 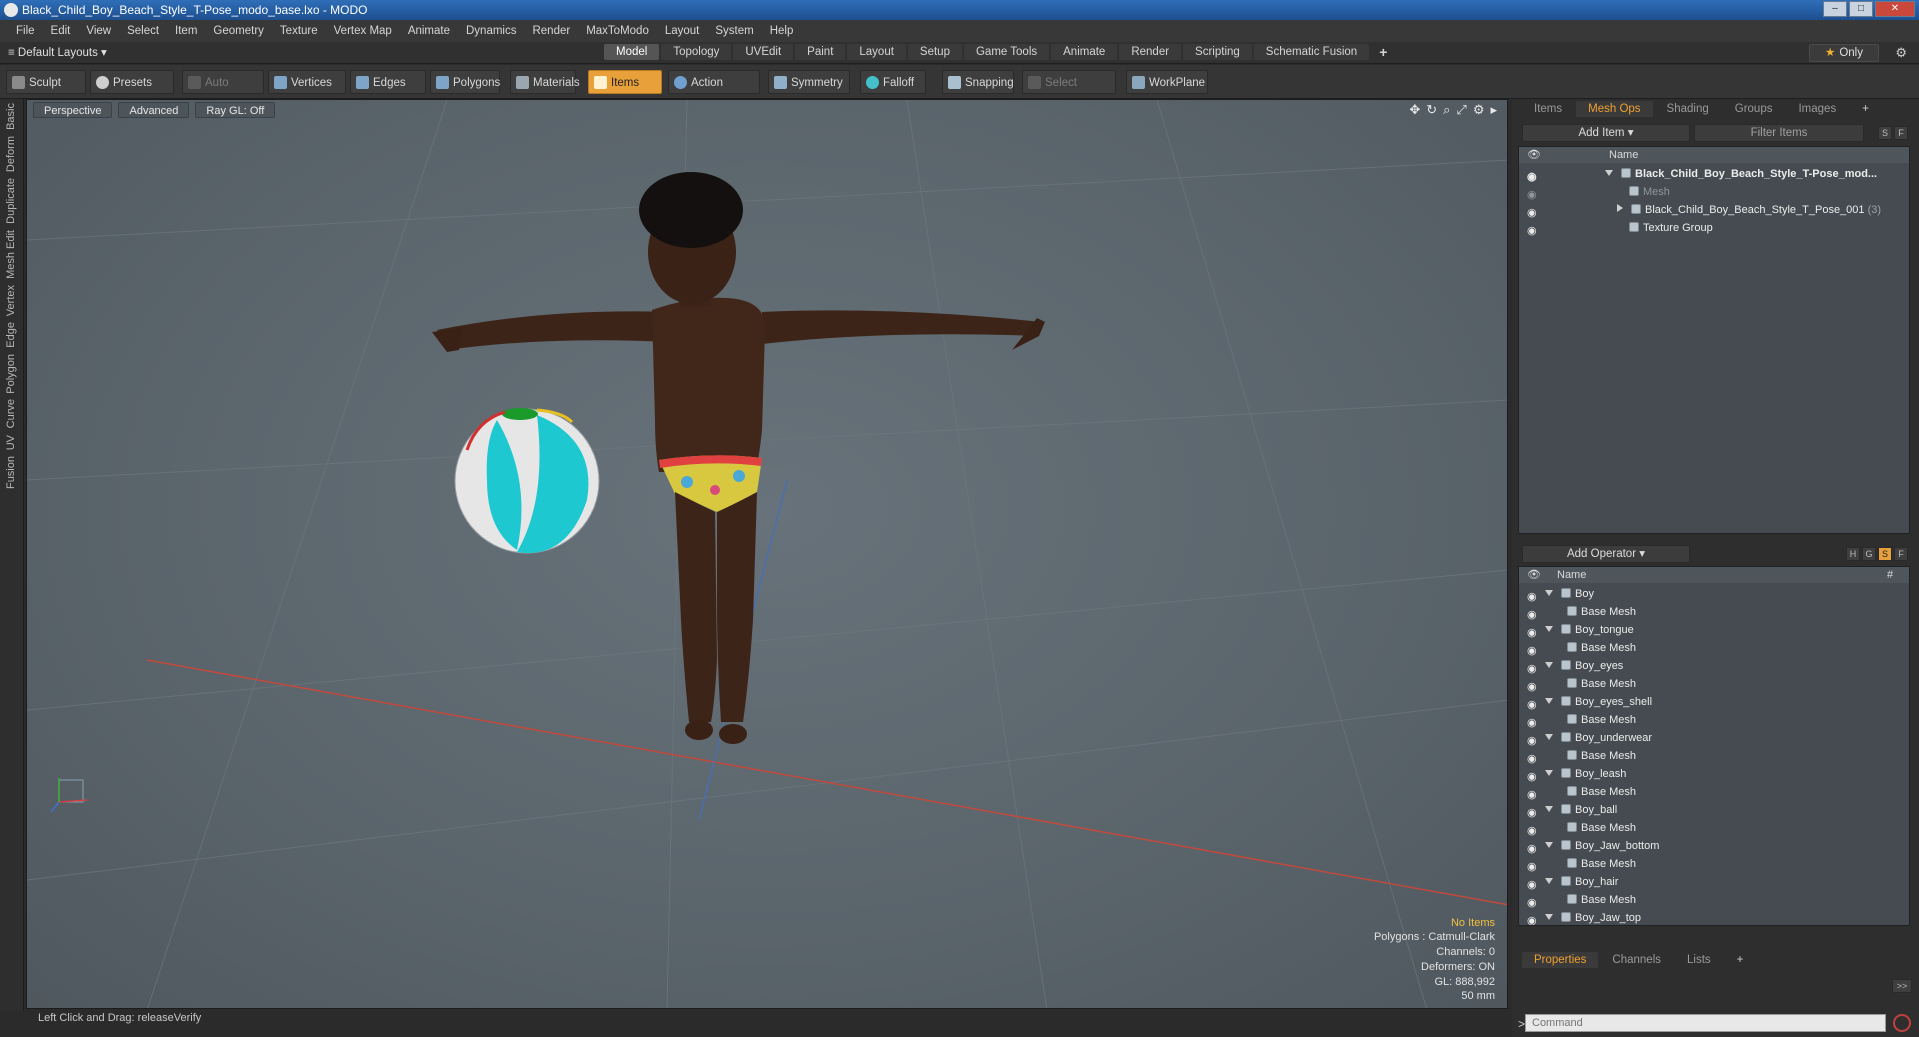 What do you see at coordinates (11, 442) in the screenshot?
I see `strip-tab-uv: UV` at bounding box center [11, 442].